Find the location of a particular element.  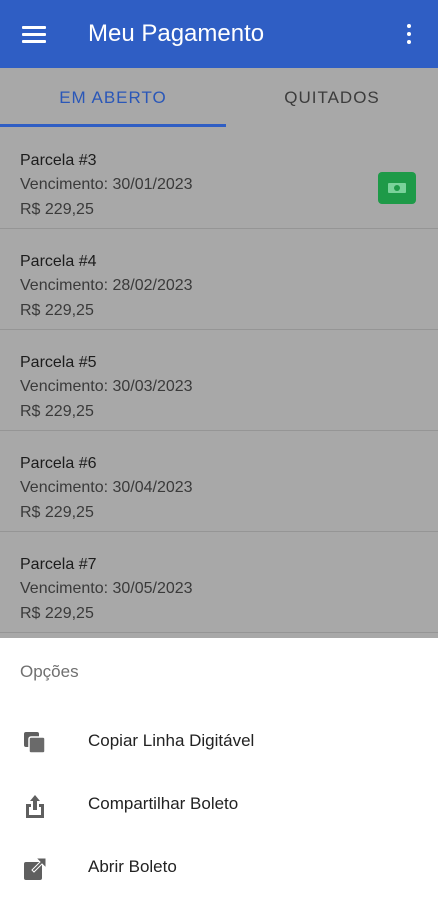

installment-due-date: Vencimento: 30/05/2023 is located at coordinates (106, 588).